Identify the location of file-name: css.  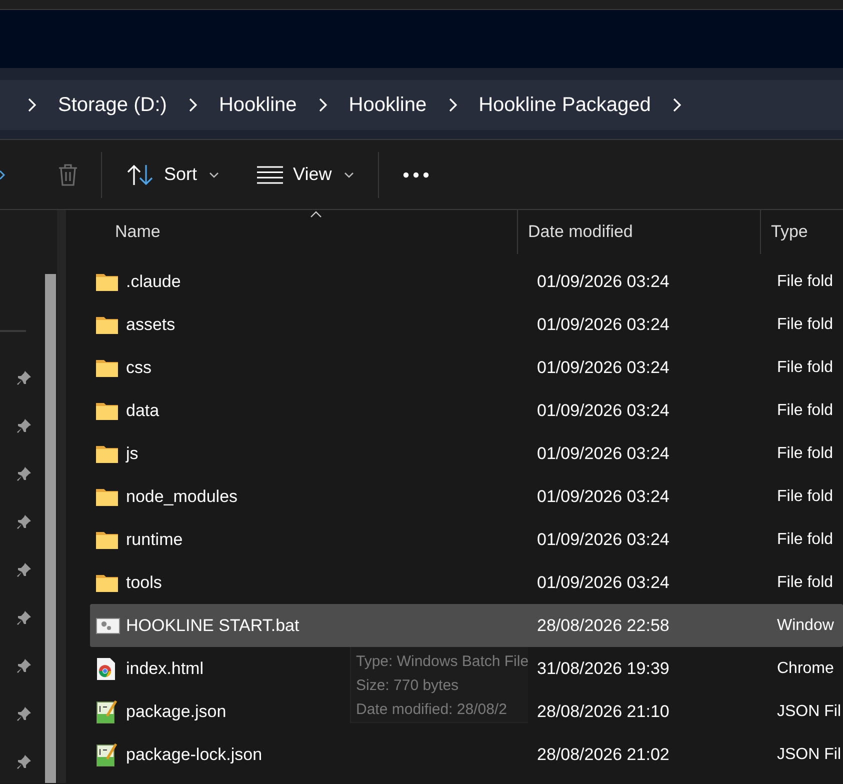
(139, 368).